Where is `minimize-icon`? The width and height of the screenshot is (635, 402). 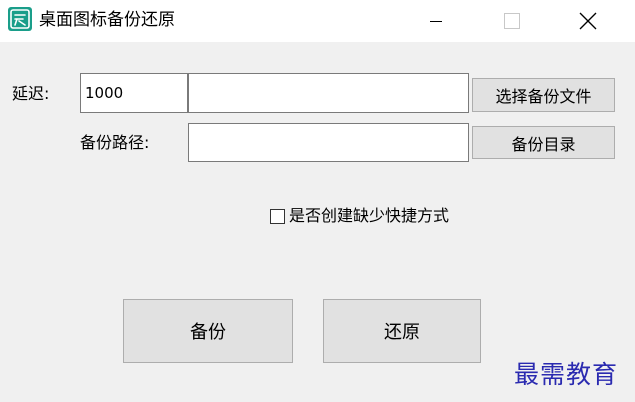 minimize-icon is located at coordinates (436, 21).